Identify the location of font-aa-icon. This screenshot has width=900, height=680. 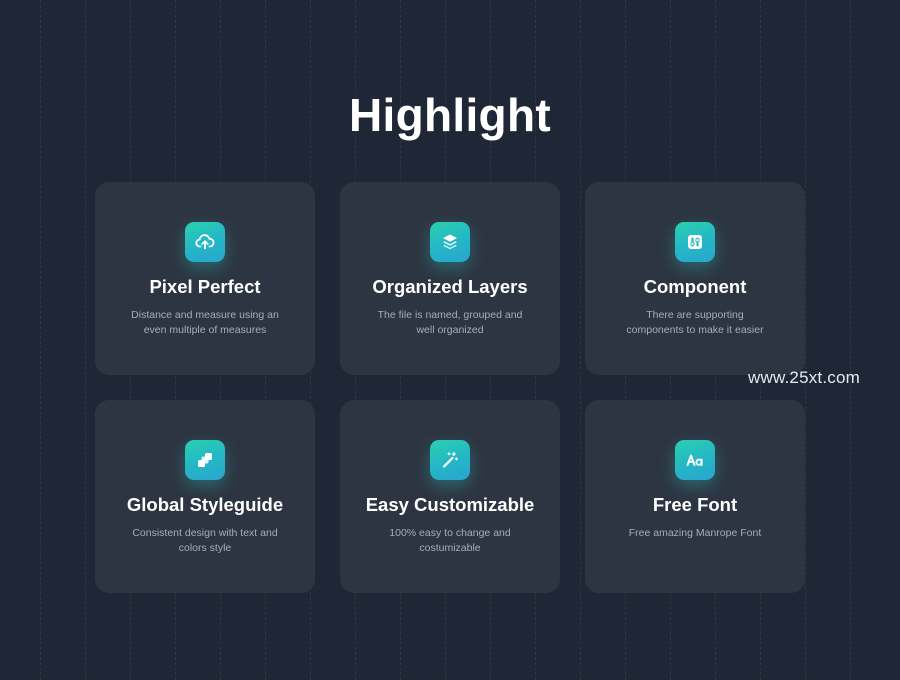
(695, 460).